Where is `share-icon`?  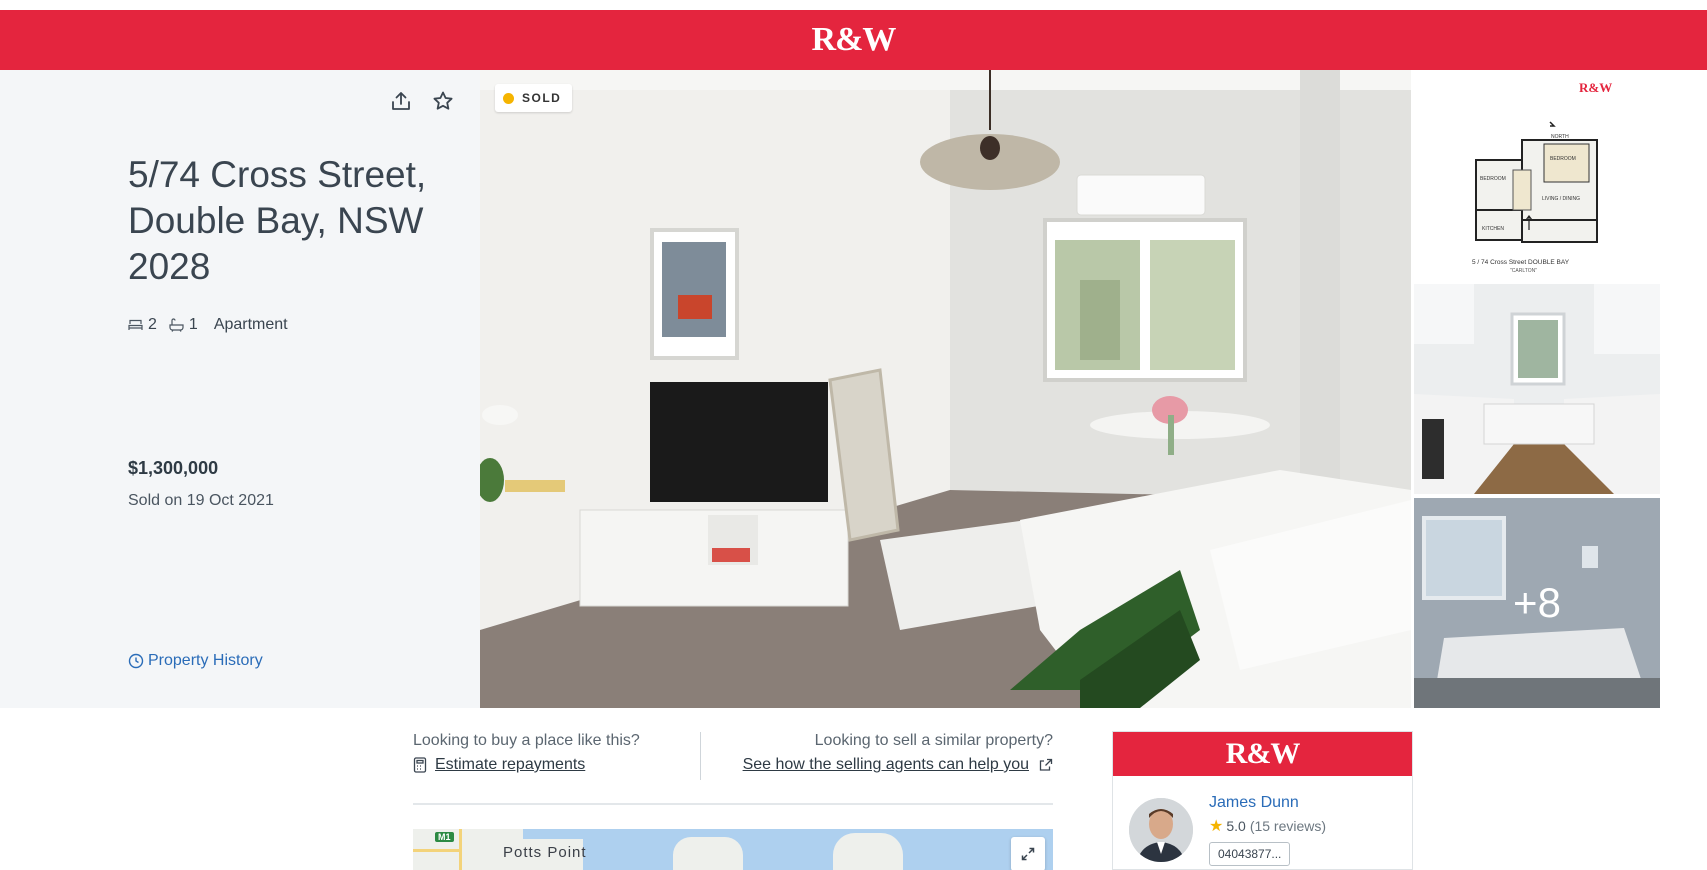
share-icon is located at coordinates (401, 101).